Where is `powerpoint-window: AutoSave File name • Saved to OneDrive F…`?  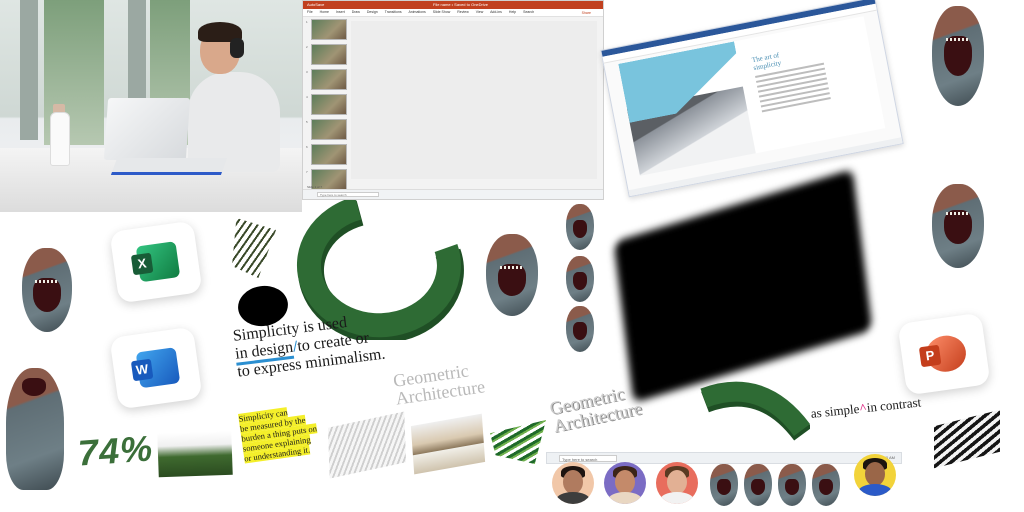 powerpoint-window: AutoSave File name • Saved to OneDrive F… is located at coordinates (453, 100).